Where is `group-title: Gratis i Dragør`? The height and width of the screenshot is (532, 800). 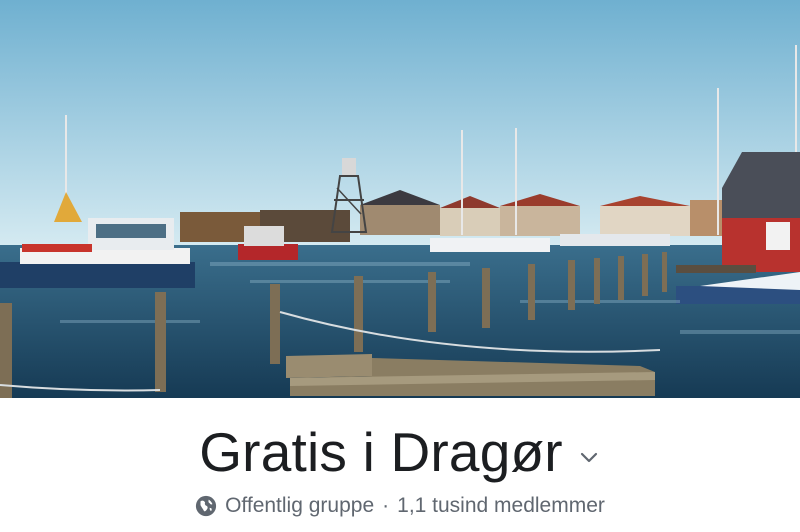 group-title: Gratis i Dragør is located at coordinates (381, 452).